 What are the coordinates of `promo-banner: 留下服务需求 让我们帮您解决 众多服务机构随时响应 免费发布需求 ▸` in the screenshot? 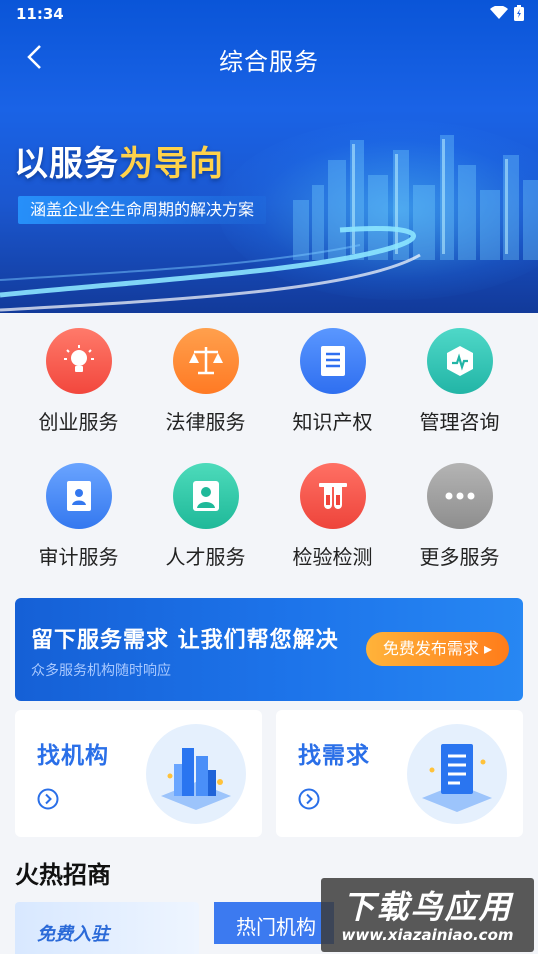 It's located at (269, 649).